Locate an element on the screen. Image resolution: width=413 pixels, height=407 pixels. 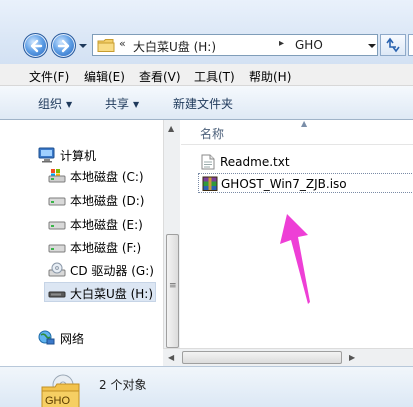
scroll-right-icon: ▶ is located at coordinates (352, 357).